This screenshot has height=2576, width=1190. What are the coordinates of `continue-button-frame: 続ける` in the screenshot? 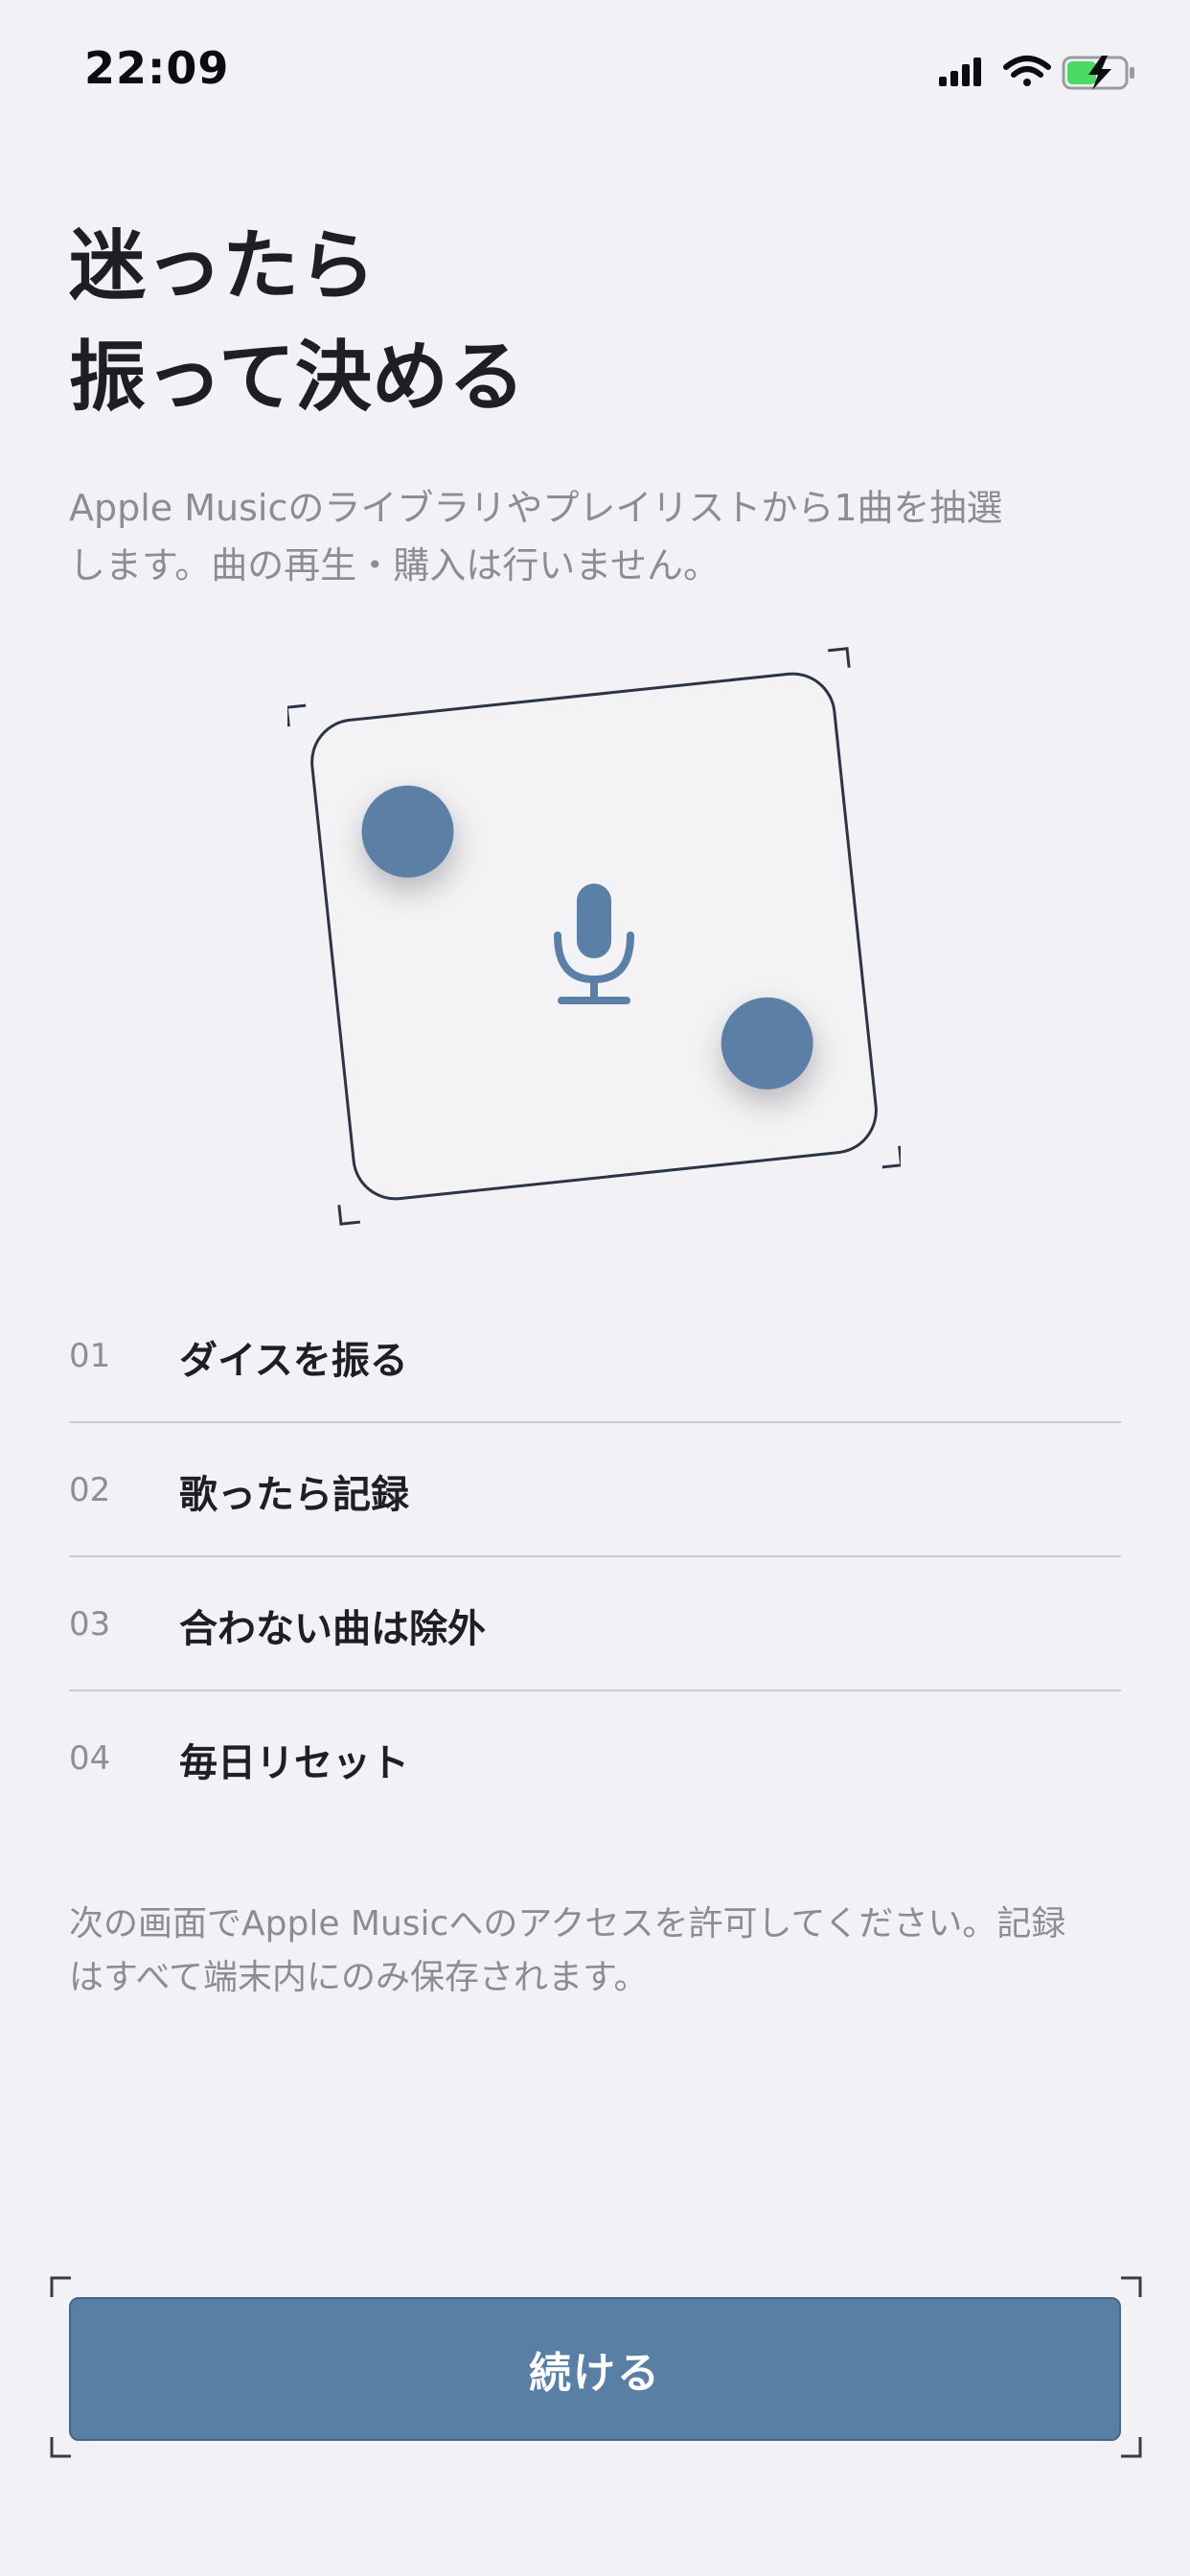 It's located at (596, 2367).